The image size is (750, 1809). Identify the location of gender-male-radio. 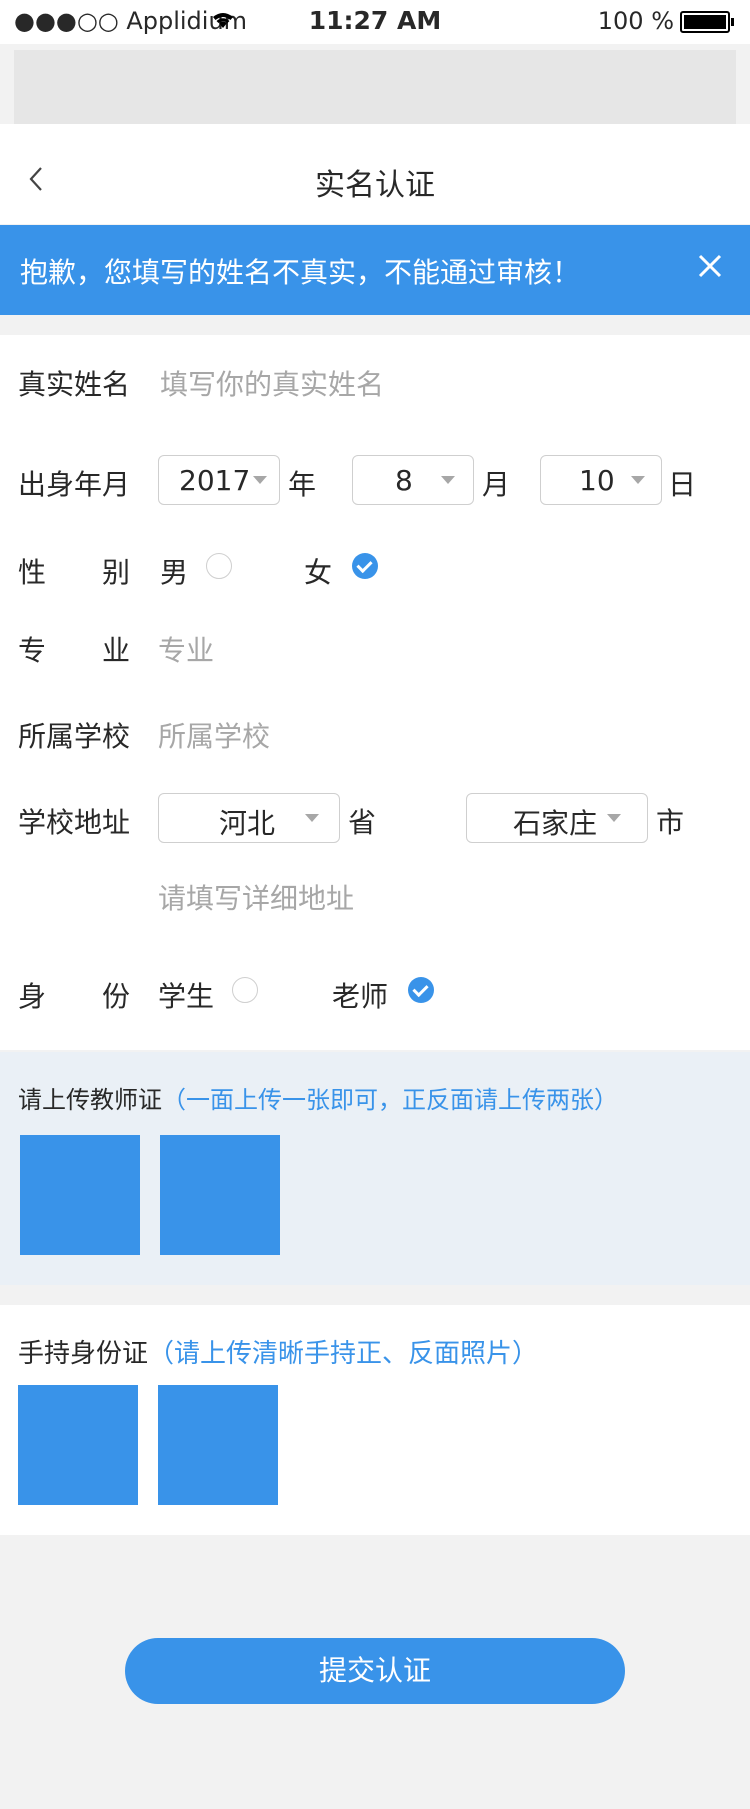
(219, 566).